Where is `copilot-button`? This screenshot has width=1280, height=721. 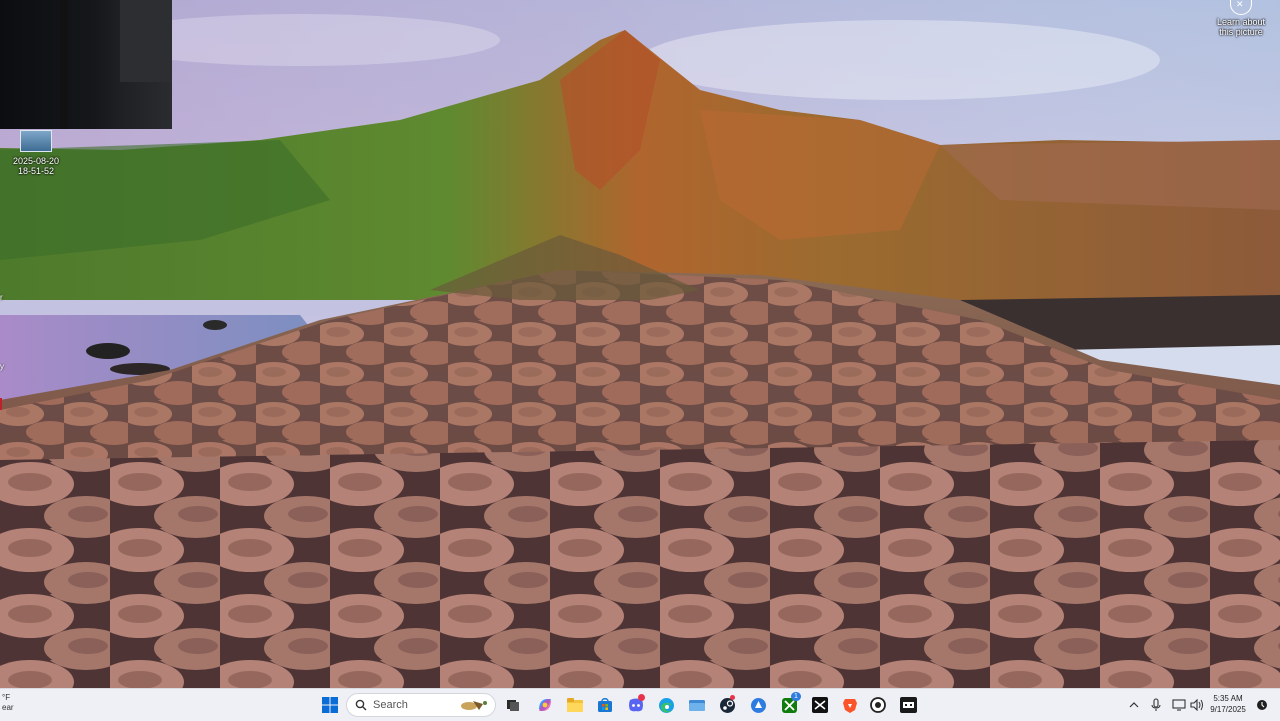
copilot-button is located at coordinates (545, 705).